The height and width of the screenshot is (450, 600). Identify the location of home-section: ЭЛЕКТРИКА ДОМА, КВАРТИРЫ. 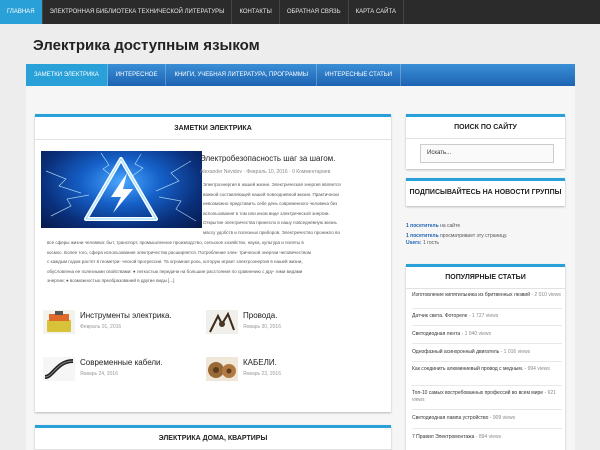
(213, 437).